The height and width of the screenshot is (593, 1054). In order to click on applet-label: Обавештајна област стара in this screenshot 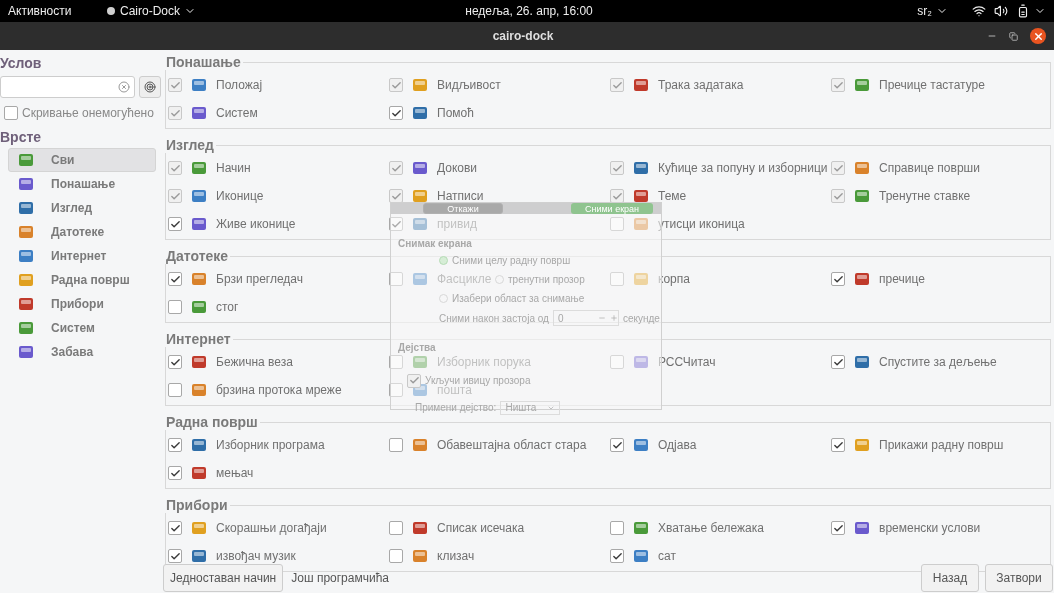, I will do `click(512, 445)`.